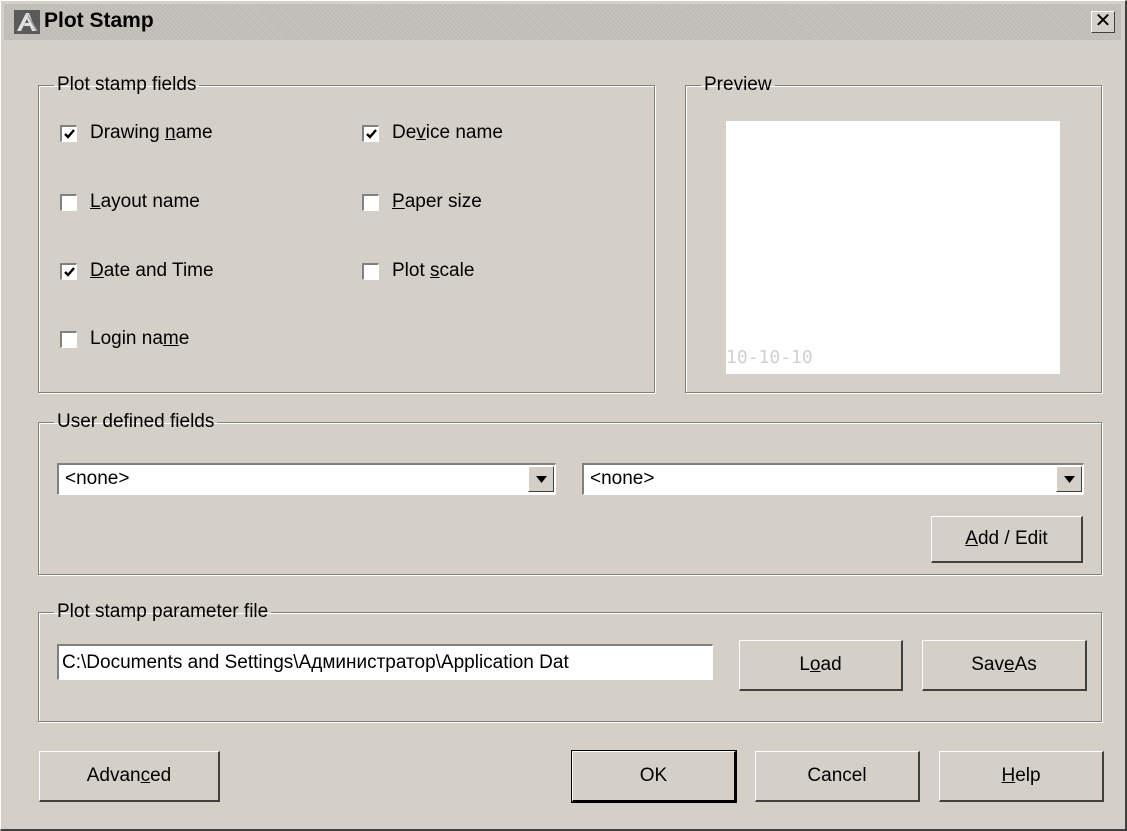  What do you see at coordinates (833, 479) in the screenshot?
I see `user-field-2-select: <none>` at bounding box center [833, 479].